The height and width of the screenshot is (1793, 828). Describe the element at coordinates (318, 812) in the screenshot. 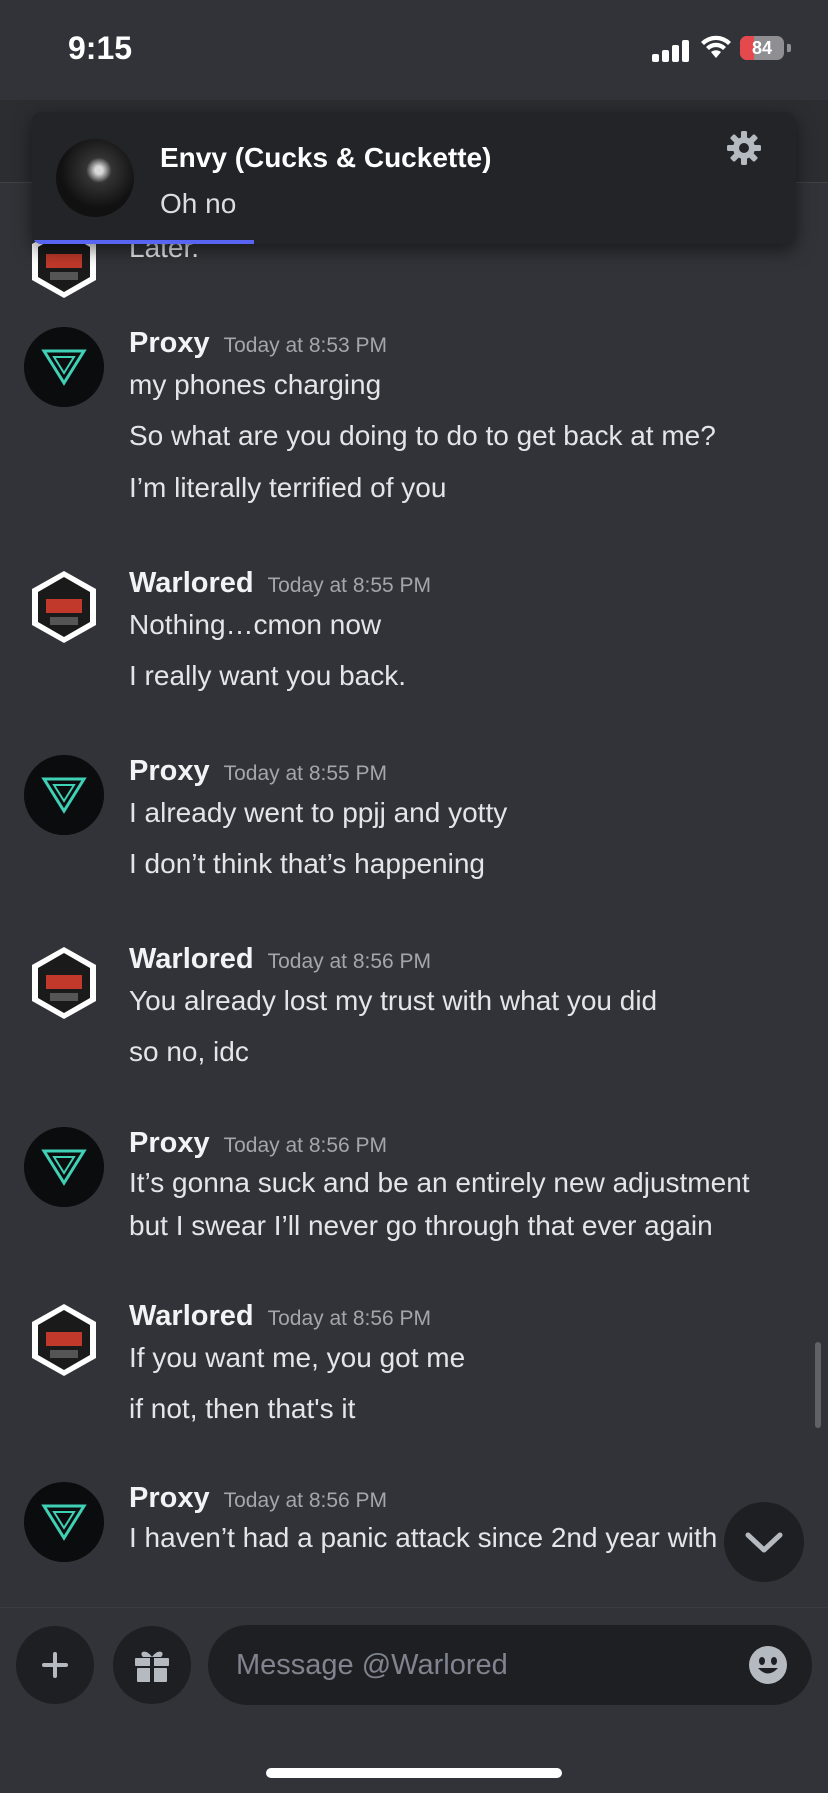

I see `message-line: I already went to ppjj and yotty` at that location.